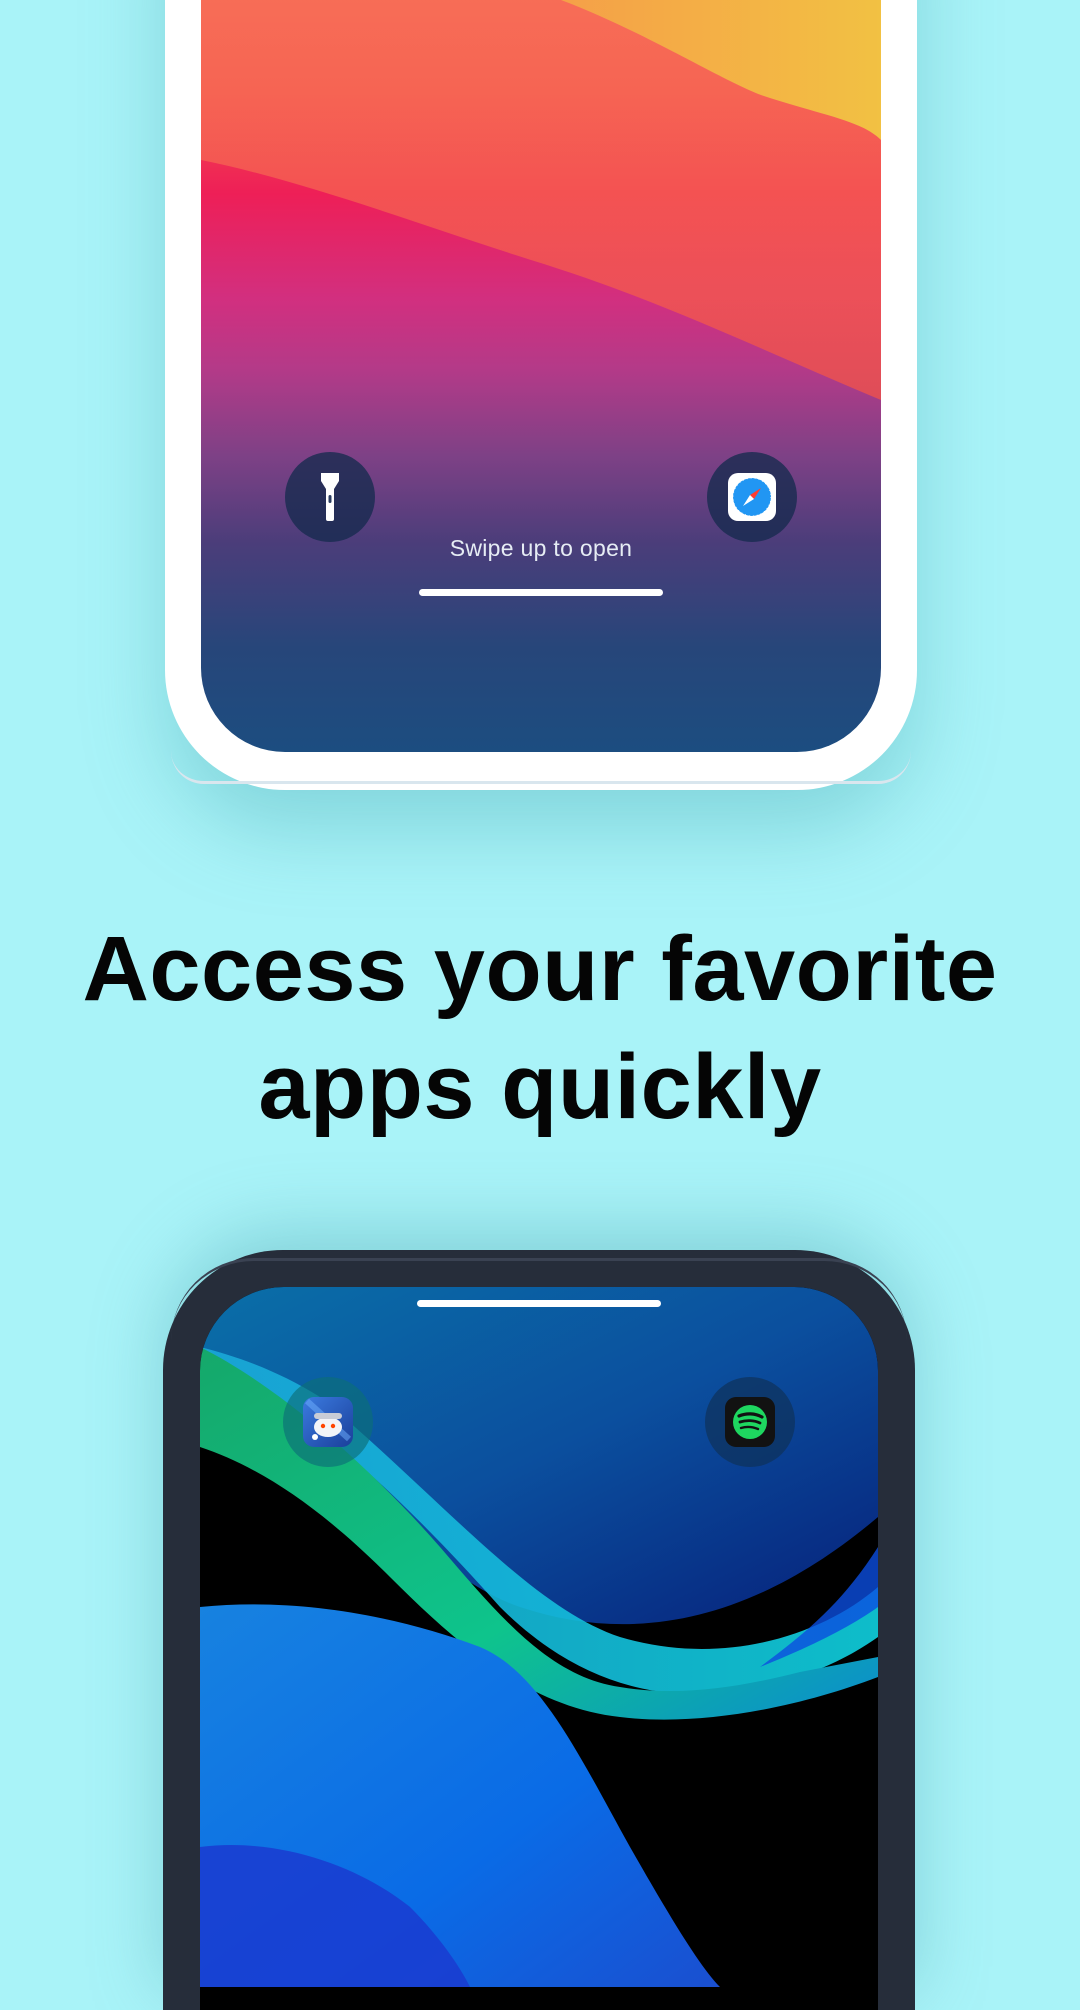 Image resolution: width=1080 pixels, height=2010 pixels. I want to click on reddit-shortcut-button, so click(328, 1422).